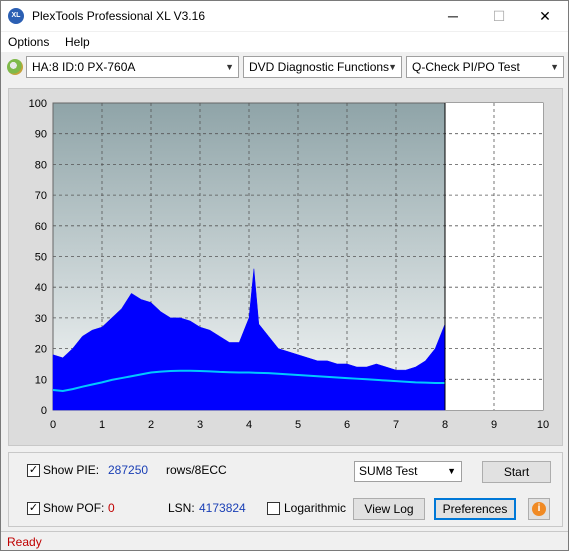 The width and height of the screenshot is (569, 551). Describe the element at coordinates (445, 425) in the screenshot. I see `x-tick-label: 8` at that location.